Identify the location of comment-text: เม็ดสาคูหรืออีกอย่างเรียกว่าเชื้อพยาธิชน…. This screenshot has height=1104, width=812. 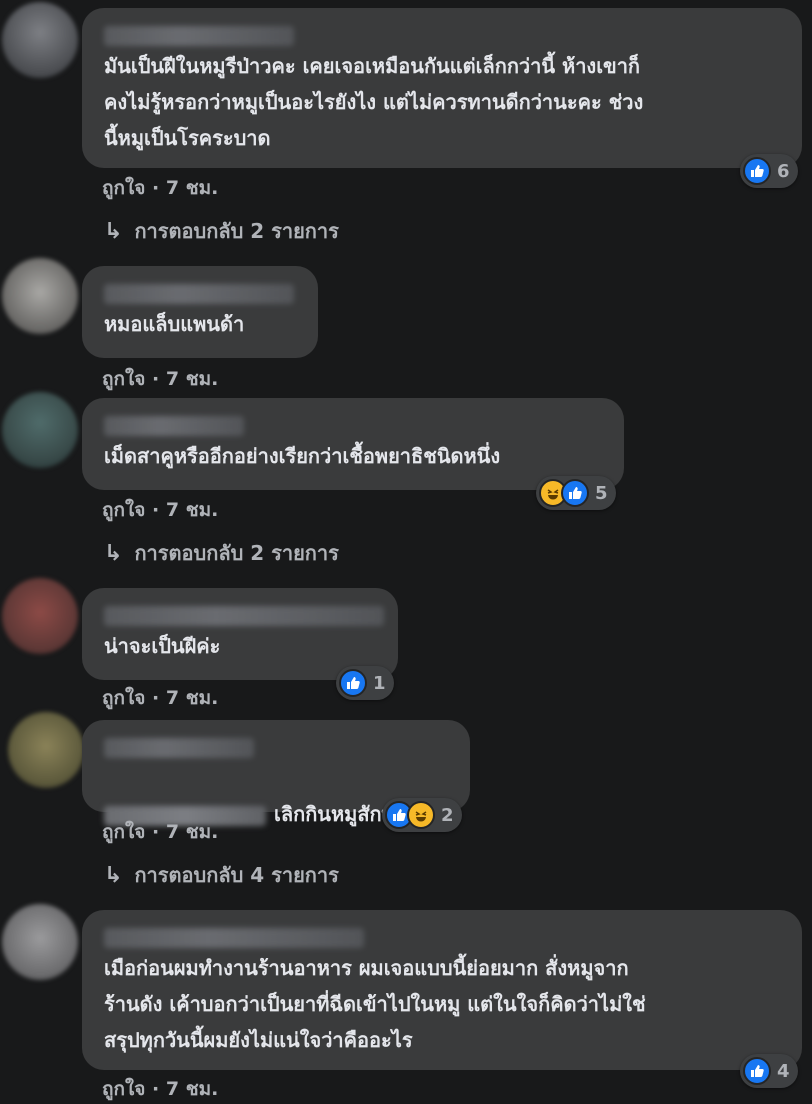
(302, 456).